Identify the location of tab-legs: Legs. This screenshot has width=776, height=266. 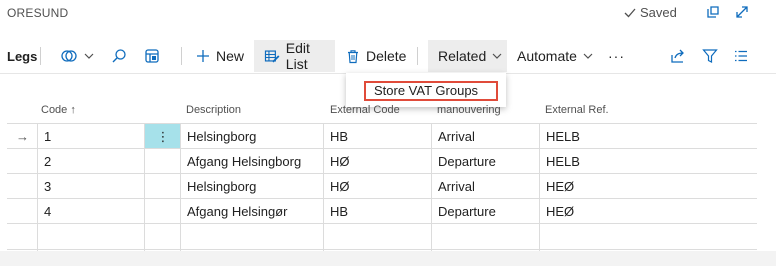
(22, 56).